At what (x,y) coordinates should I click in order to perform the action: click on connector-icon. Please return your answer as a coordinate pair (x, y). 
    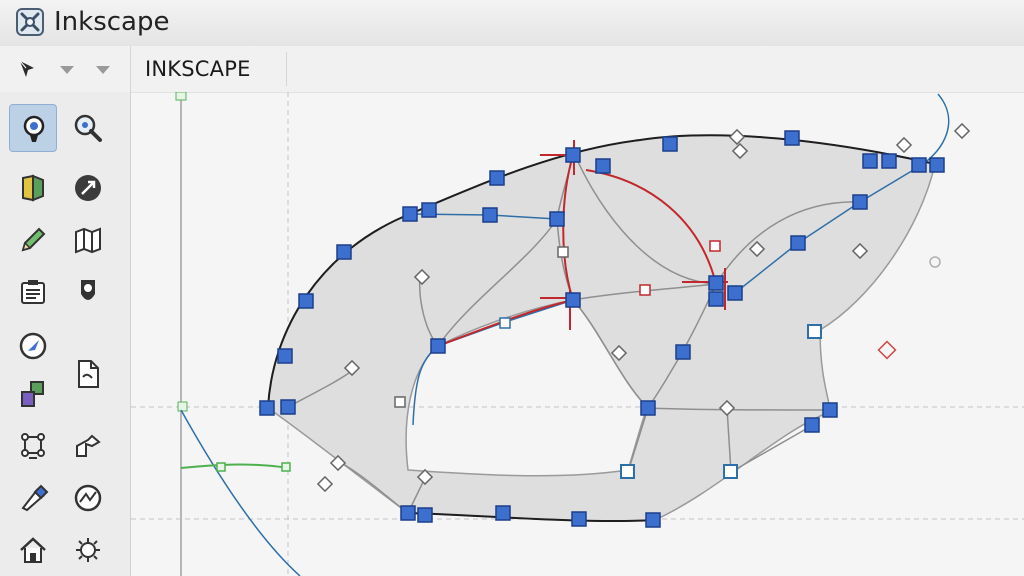
    Looking at the image, I should click on (32, 394).